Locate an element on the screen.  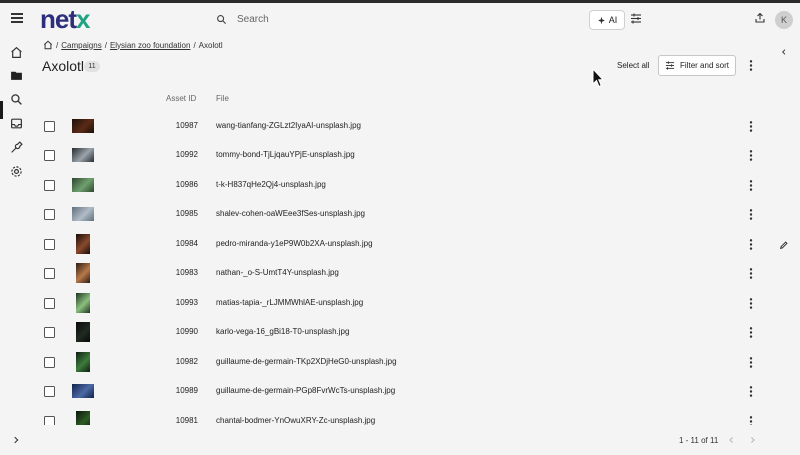
search-bar is located at coordinates (400, 19).